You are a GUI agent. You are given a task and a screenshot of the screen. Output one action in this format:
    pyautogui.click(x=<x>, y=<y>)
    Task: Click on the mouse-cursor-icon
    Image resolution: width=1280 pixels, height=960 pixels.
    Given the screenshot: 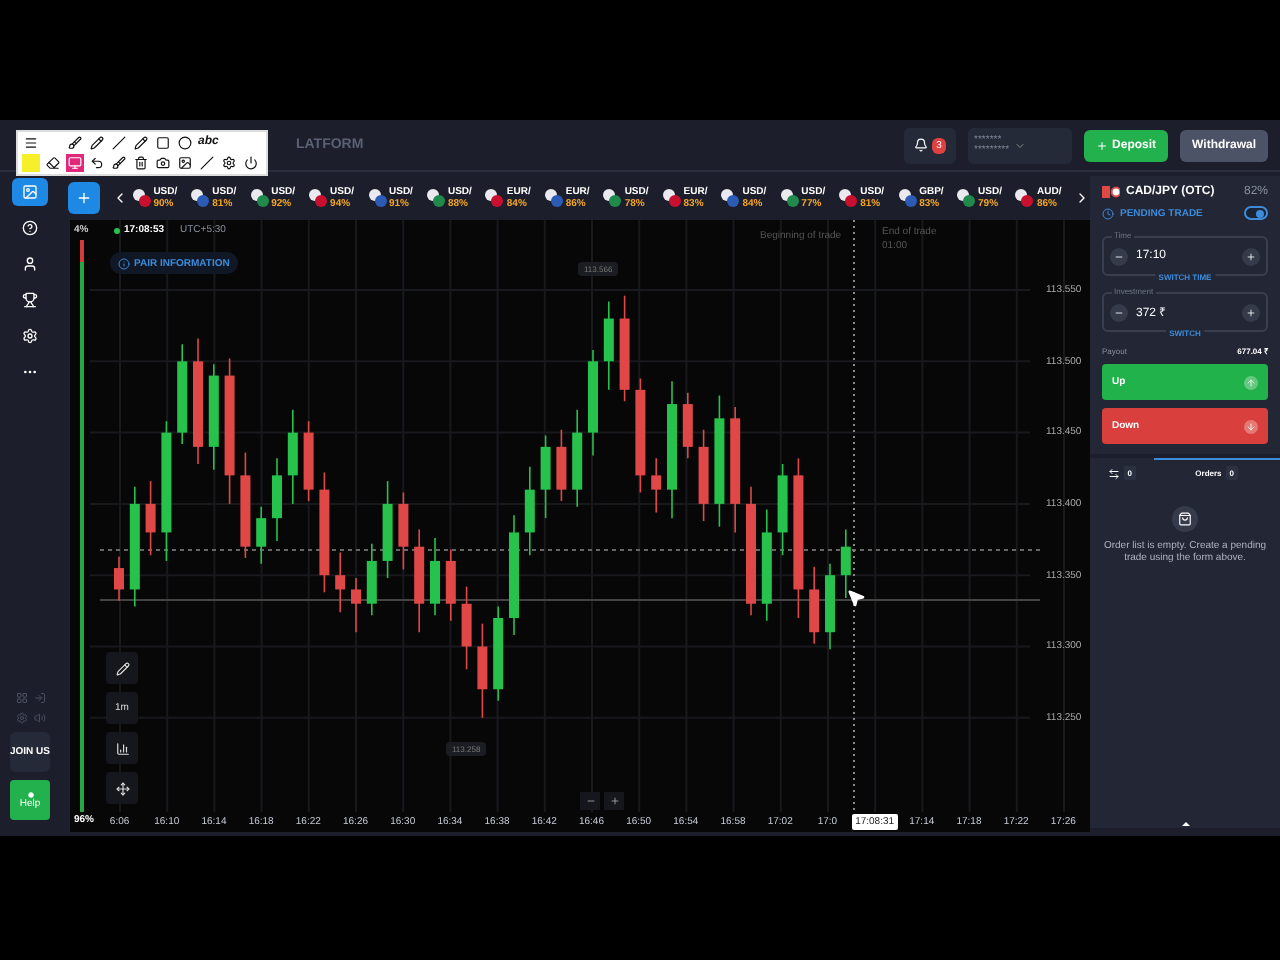 What is the action you would take?
    pyautogui.click(x=856, y=598)
    